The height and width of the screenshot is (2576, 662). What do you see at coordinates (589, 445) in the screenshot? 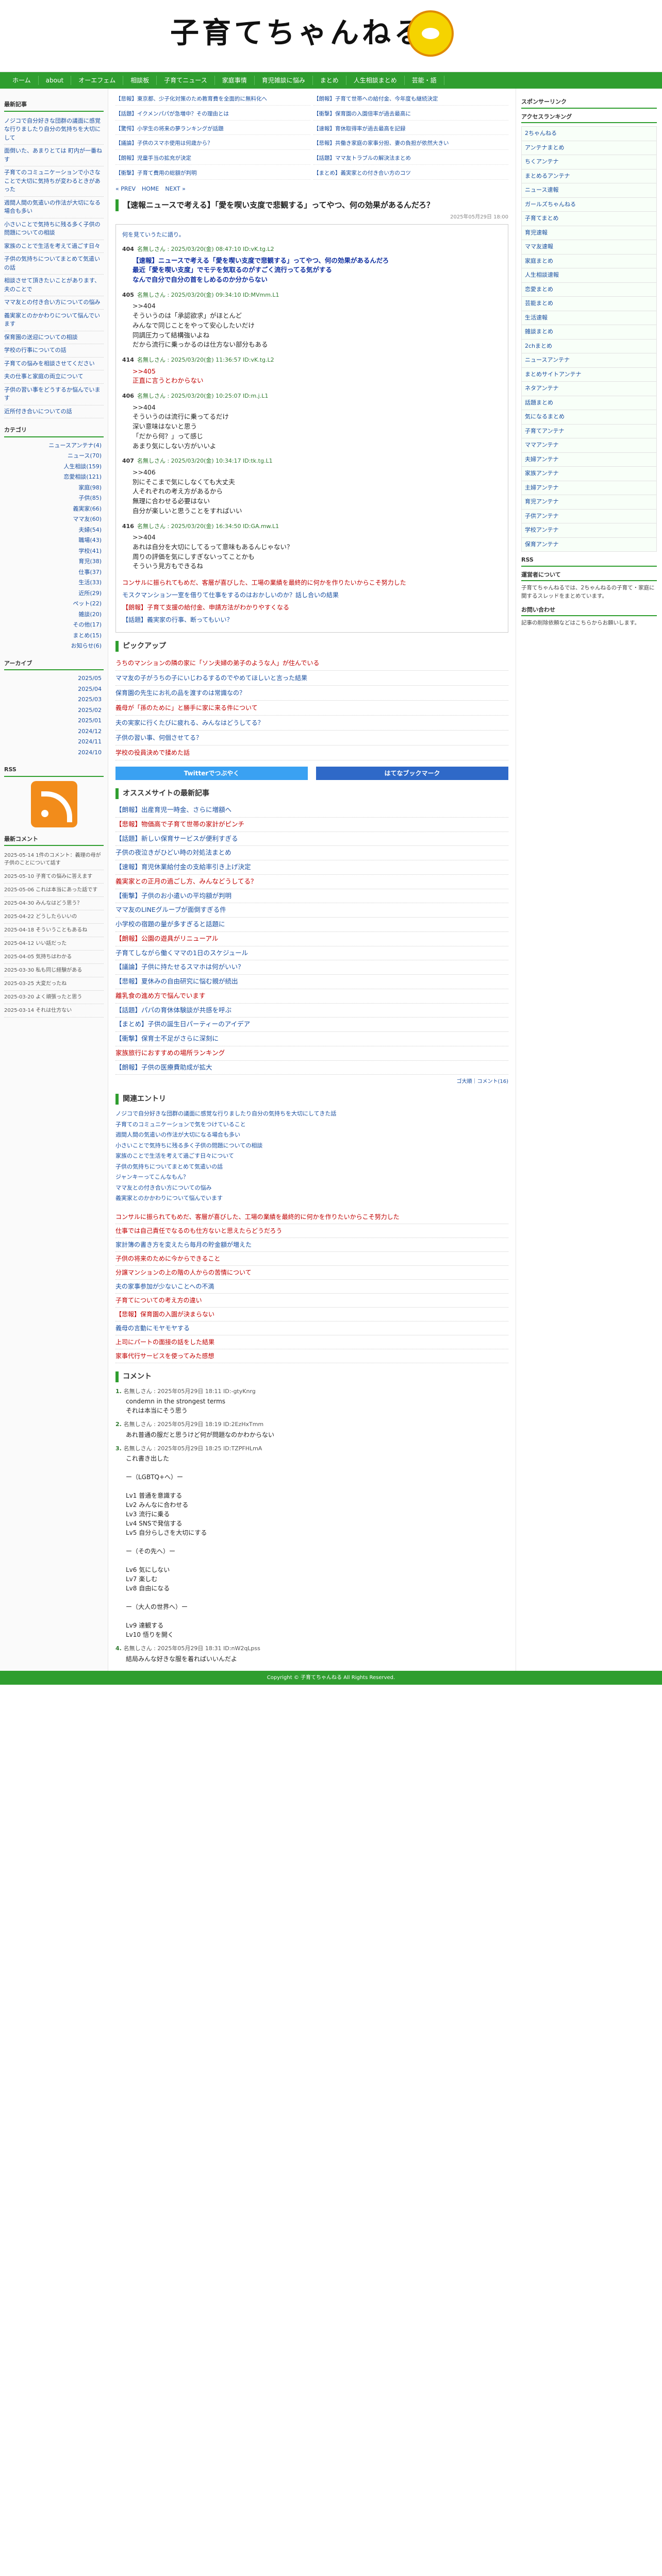
I see `antenna-link: ママアンテナ` at bounding box center [589, 445].